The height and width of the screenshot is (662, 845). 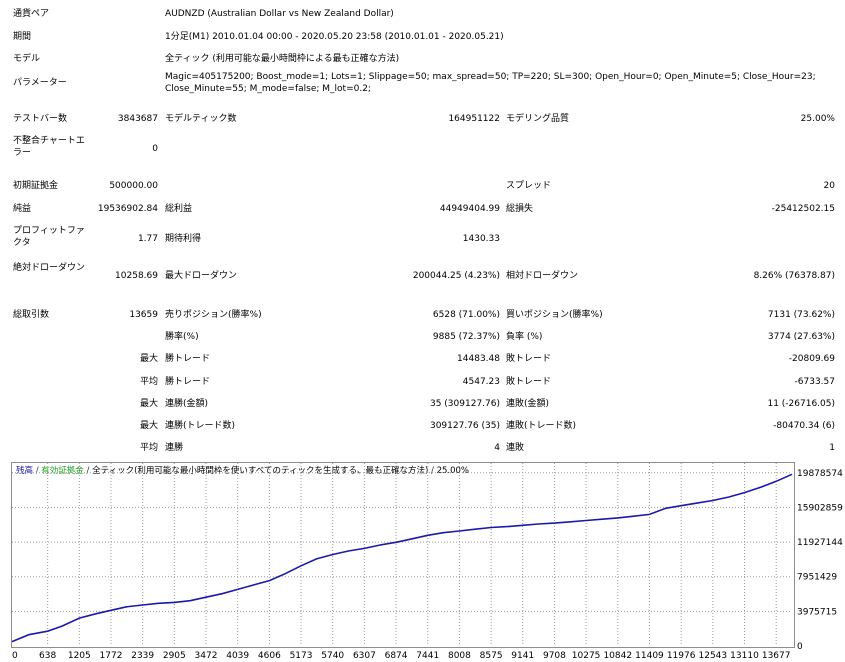 What do you see at coordinates (491, 656) in the screenshot?
I see `x-tick-label: 8575` at bounding box center [491, 656].